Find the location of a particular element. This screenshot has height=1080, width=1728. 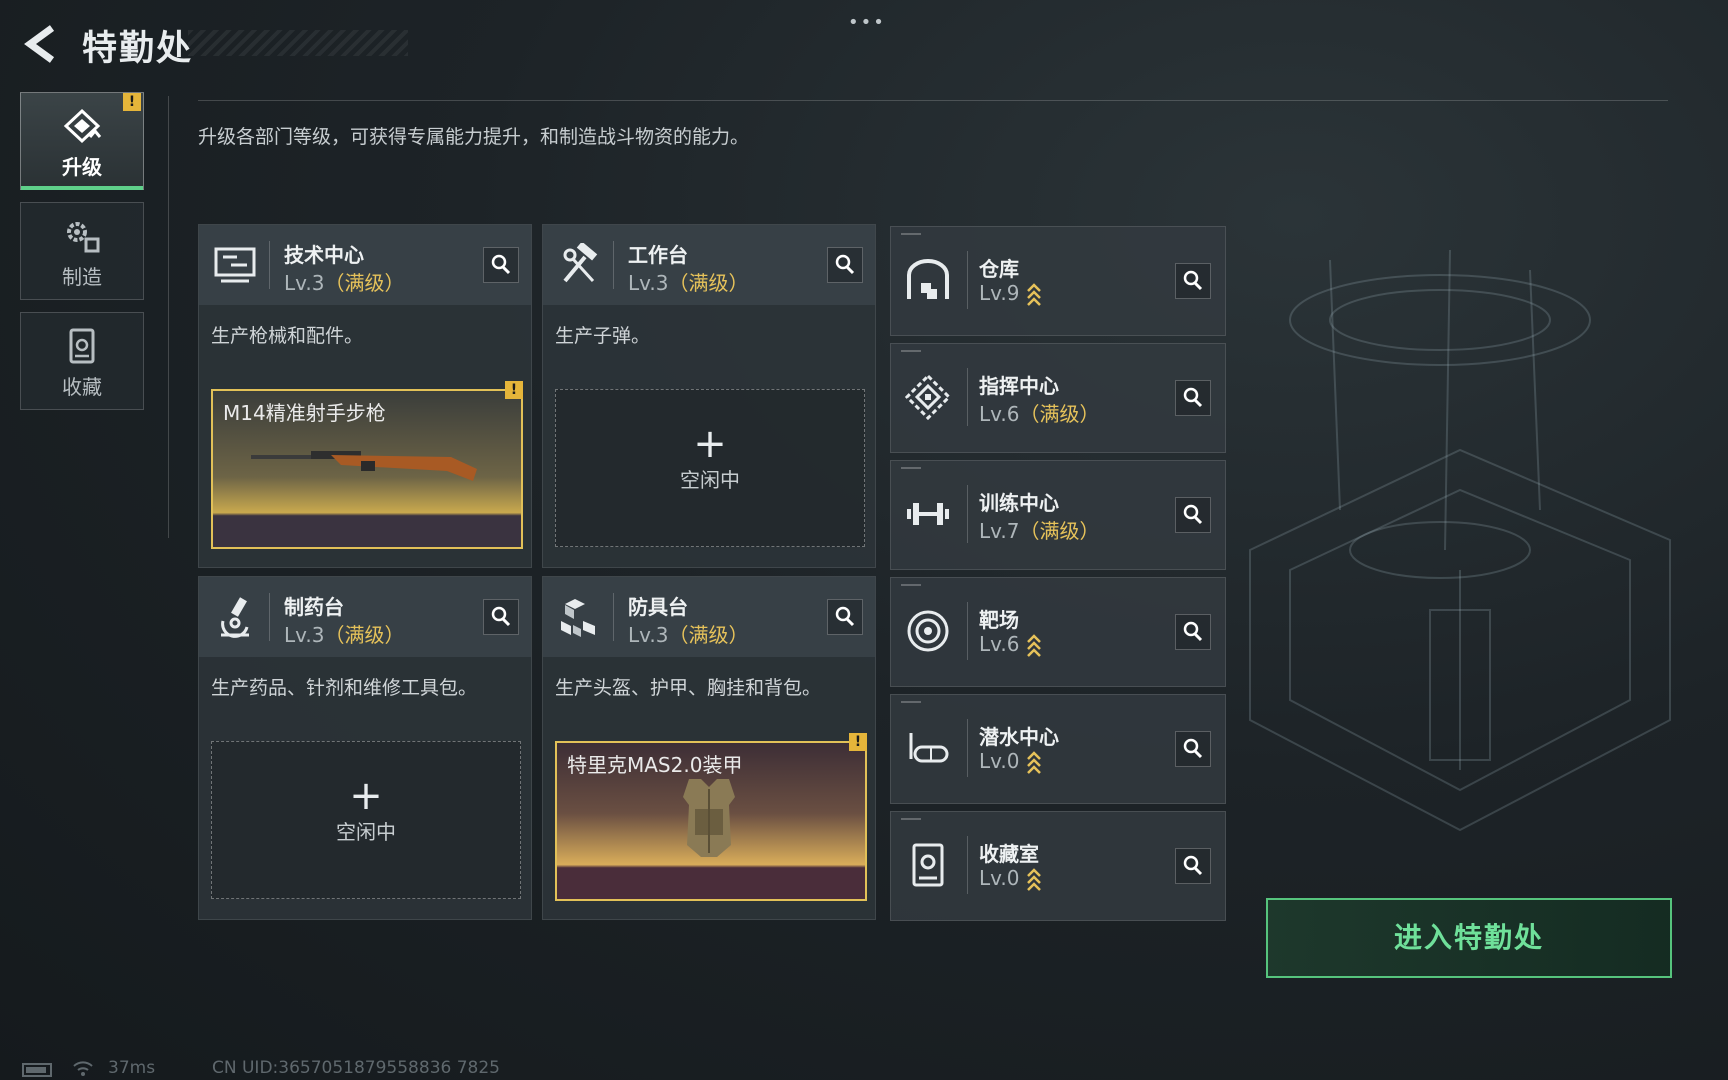

facility-name: 收藏室 is located at coordinates (1009, 854).